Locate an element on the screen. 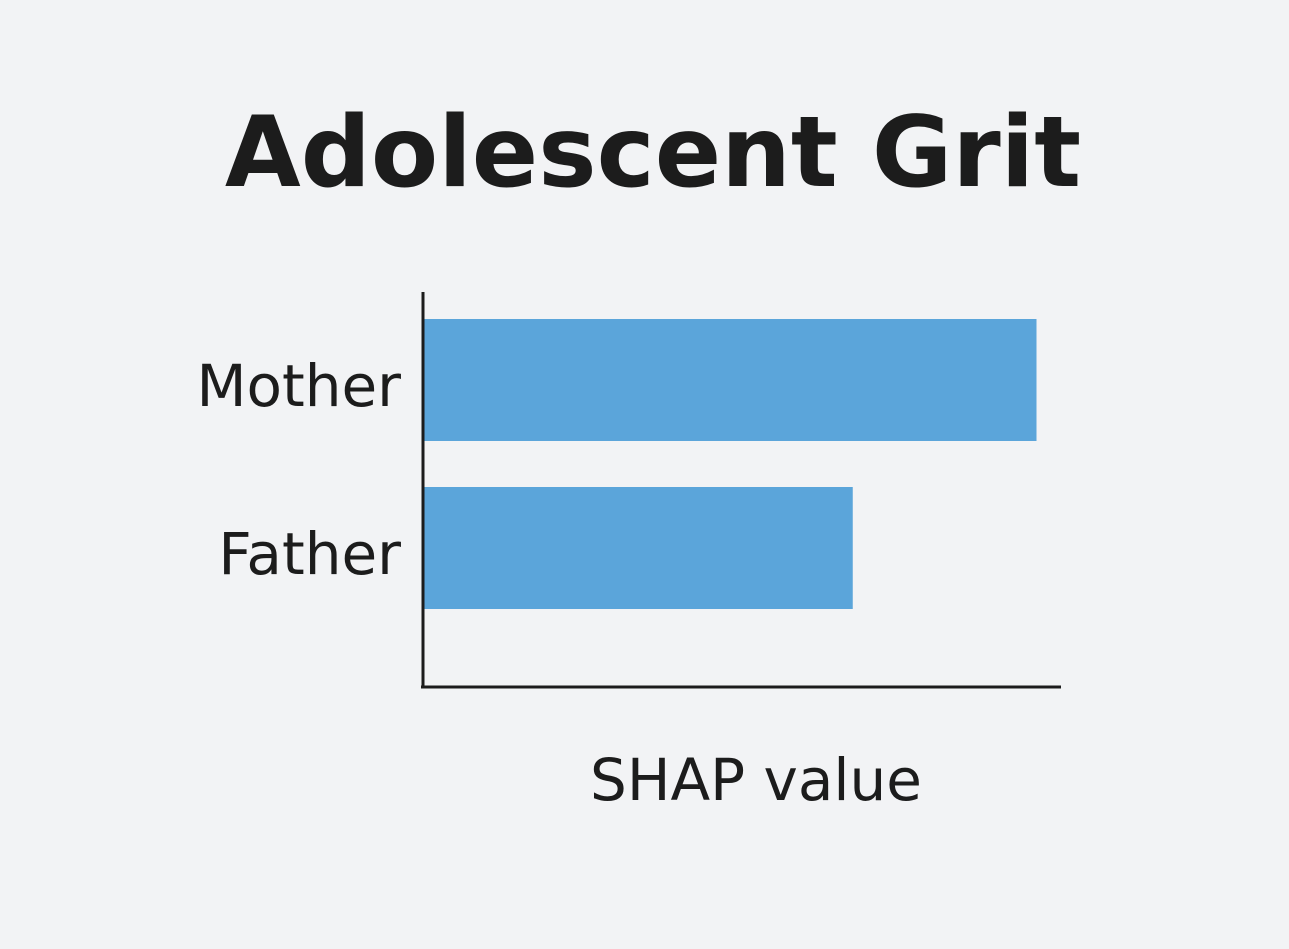 The height and width of the screenshot is (949, 1289). category-labels: Mother Father is located at coordinates (298, 470).